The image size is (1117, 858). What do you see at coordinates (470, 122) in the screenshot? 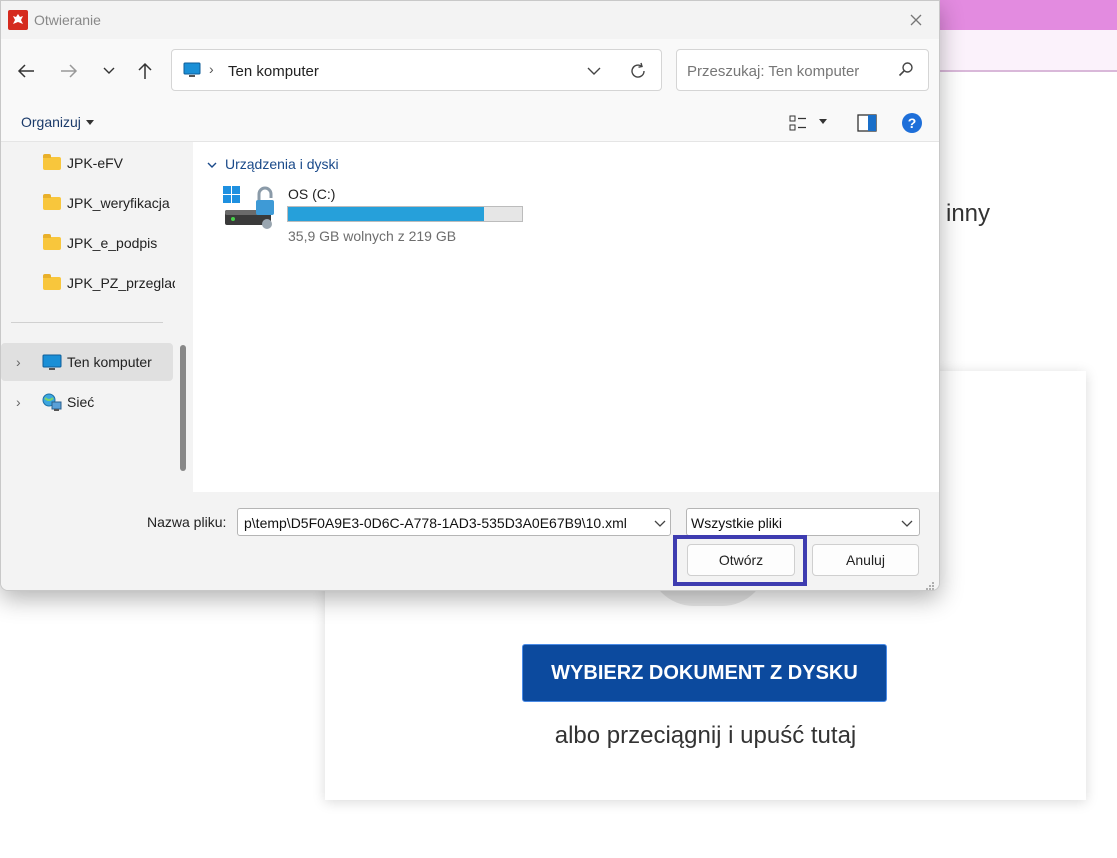
I see `command-bar: Organizuj ?` at bounding box center [470, 122].